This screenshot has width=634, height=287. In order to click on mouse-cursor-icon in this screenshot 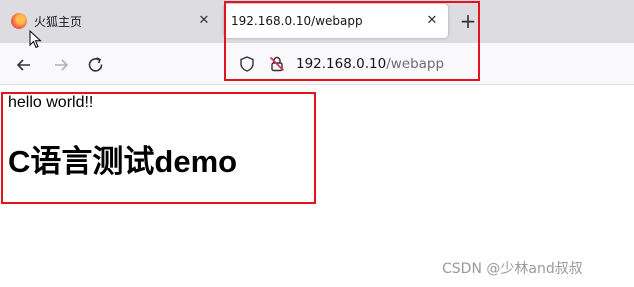, I will do `click(35, 39)`.